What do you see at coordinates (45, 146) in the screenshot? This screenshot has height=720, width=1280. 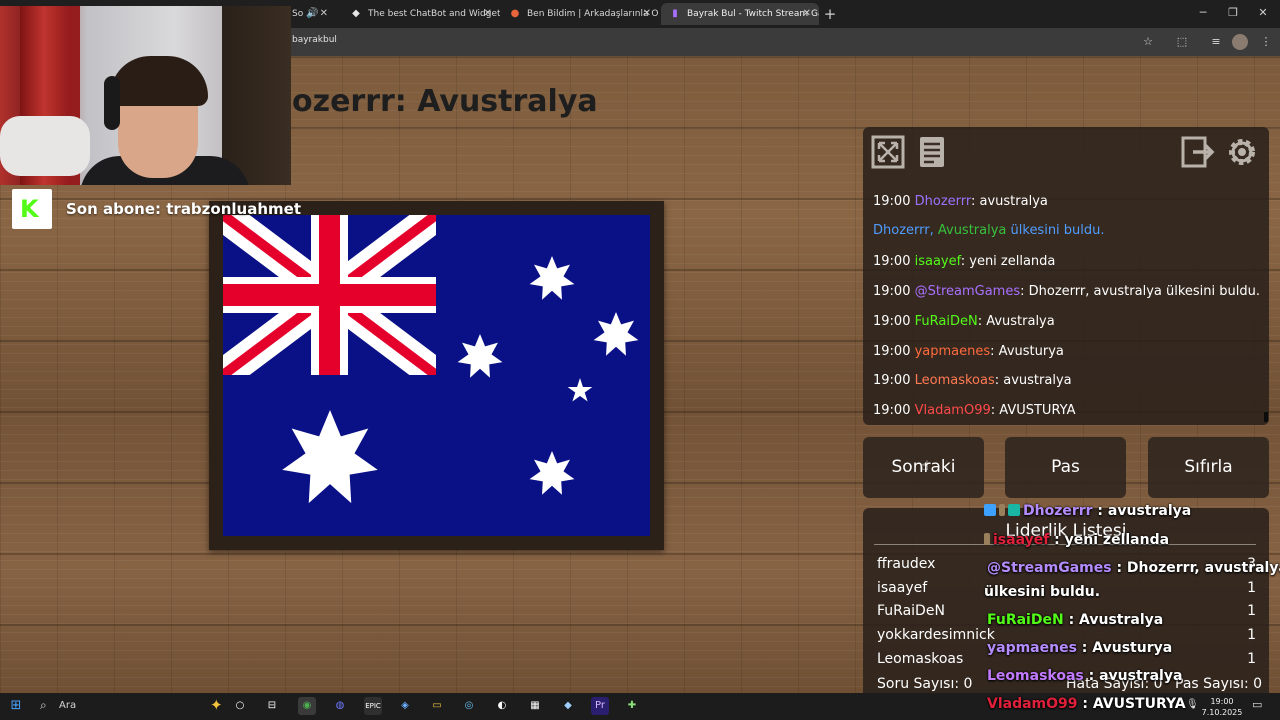 I see `webcam-scene` at bounding box center [45, 146].